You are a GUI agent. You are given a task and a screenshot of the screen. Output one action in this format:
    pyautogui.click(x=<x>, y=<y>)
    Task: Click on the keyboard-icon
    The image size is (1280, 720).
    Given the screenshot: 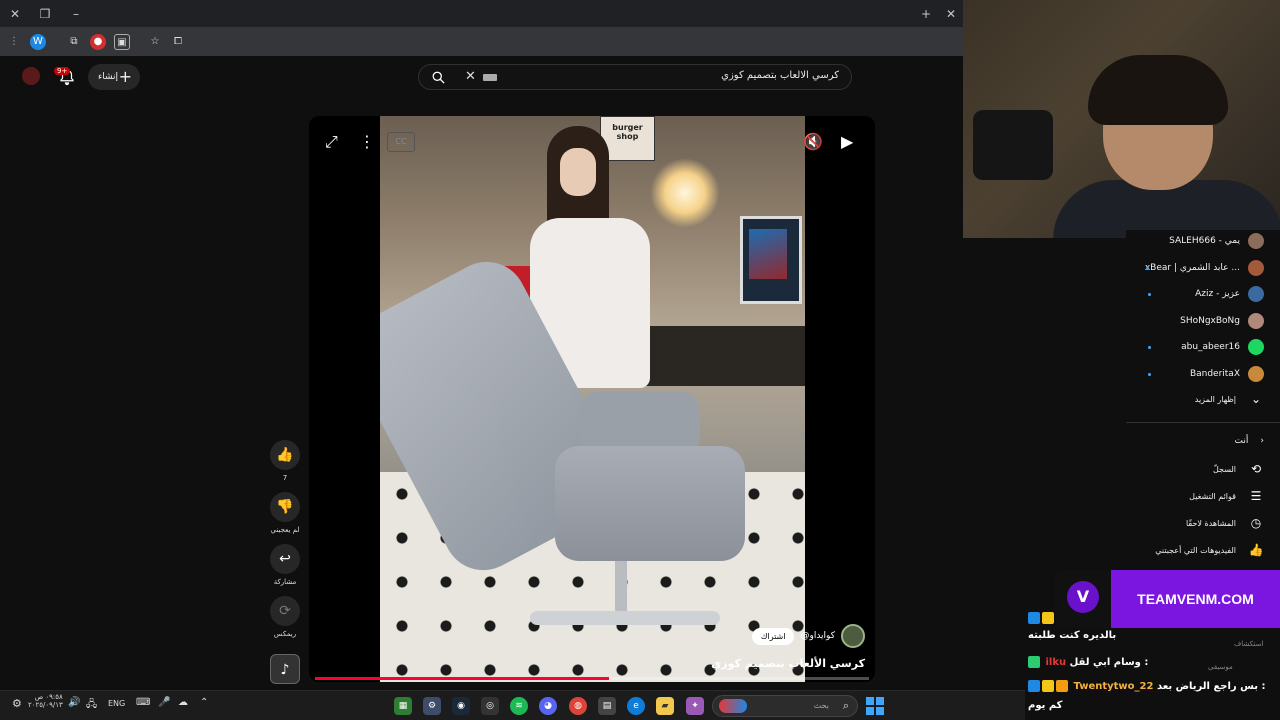 What is the action you would take?
    pyautogui.click(x=490, y=77)
    